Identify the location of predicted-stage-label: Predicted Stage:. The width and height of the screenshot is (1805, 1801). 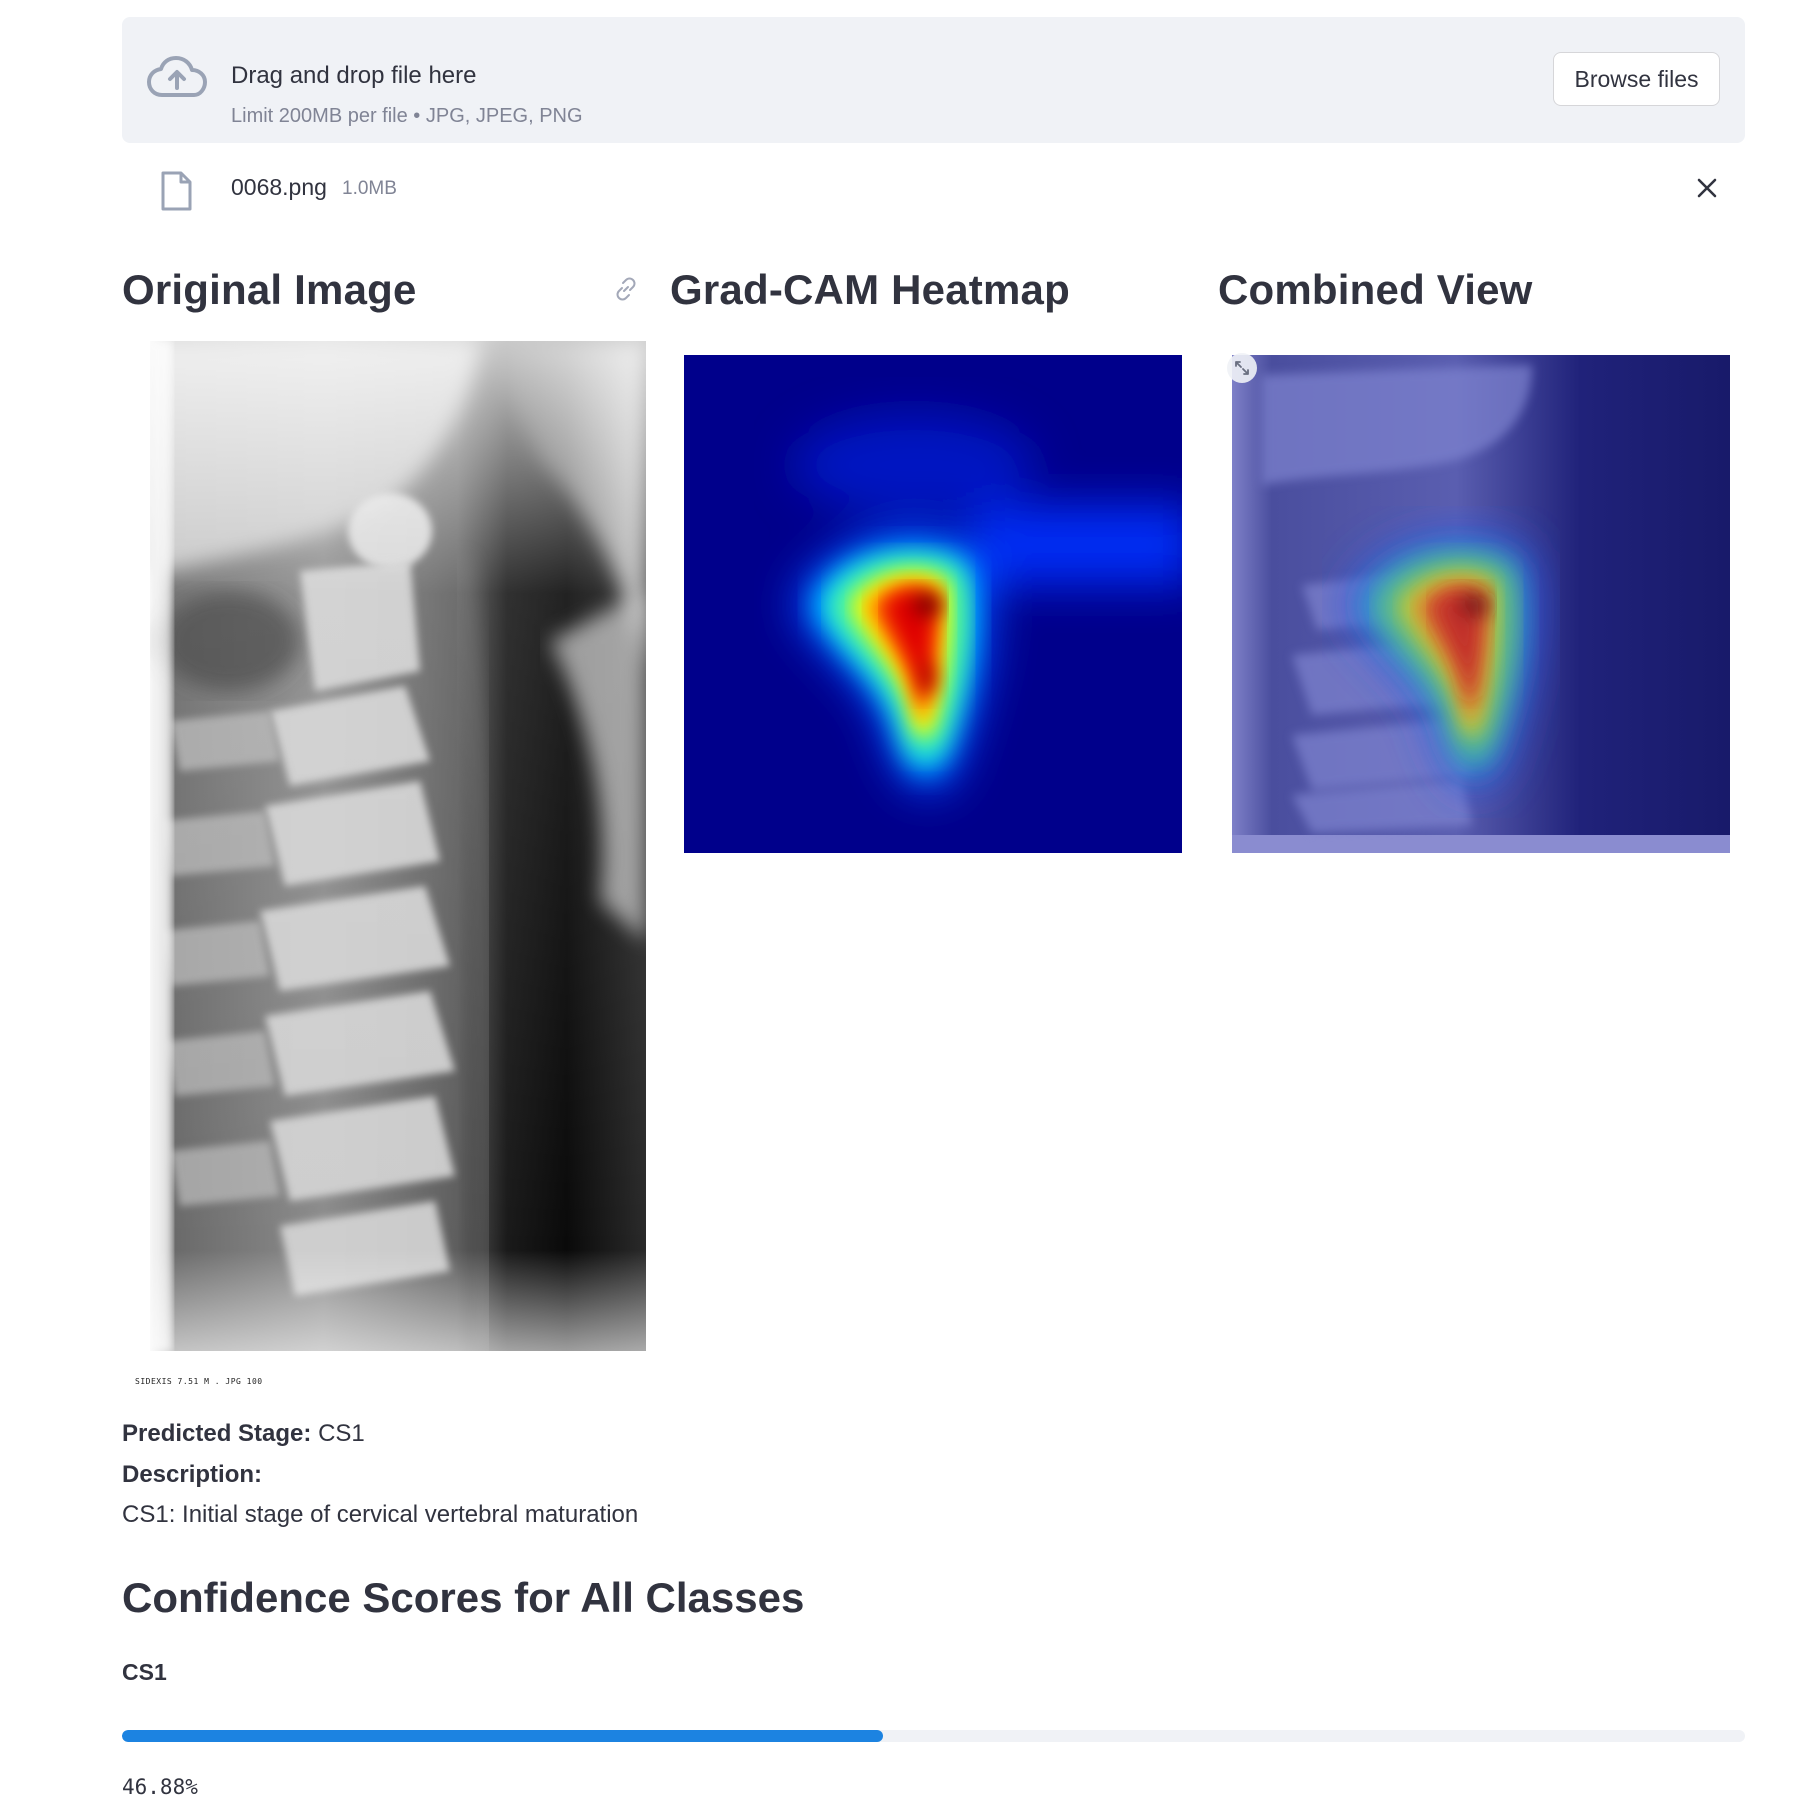
(217, 1433).